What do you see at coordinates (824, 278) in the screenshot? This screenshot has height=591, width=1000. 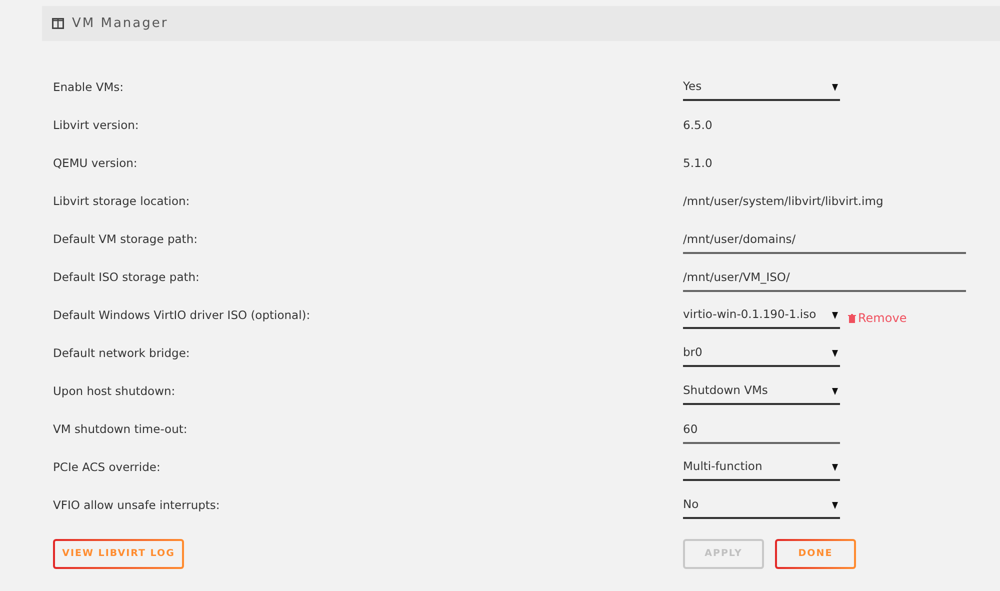 I see `path-field: /mnt/user/VM_ISO/` at bounding box center [824, 278].